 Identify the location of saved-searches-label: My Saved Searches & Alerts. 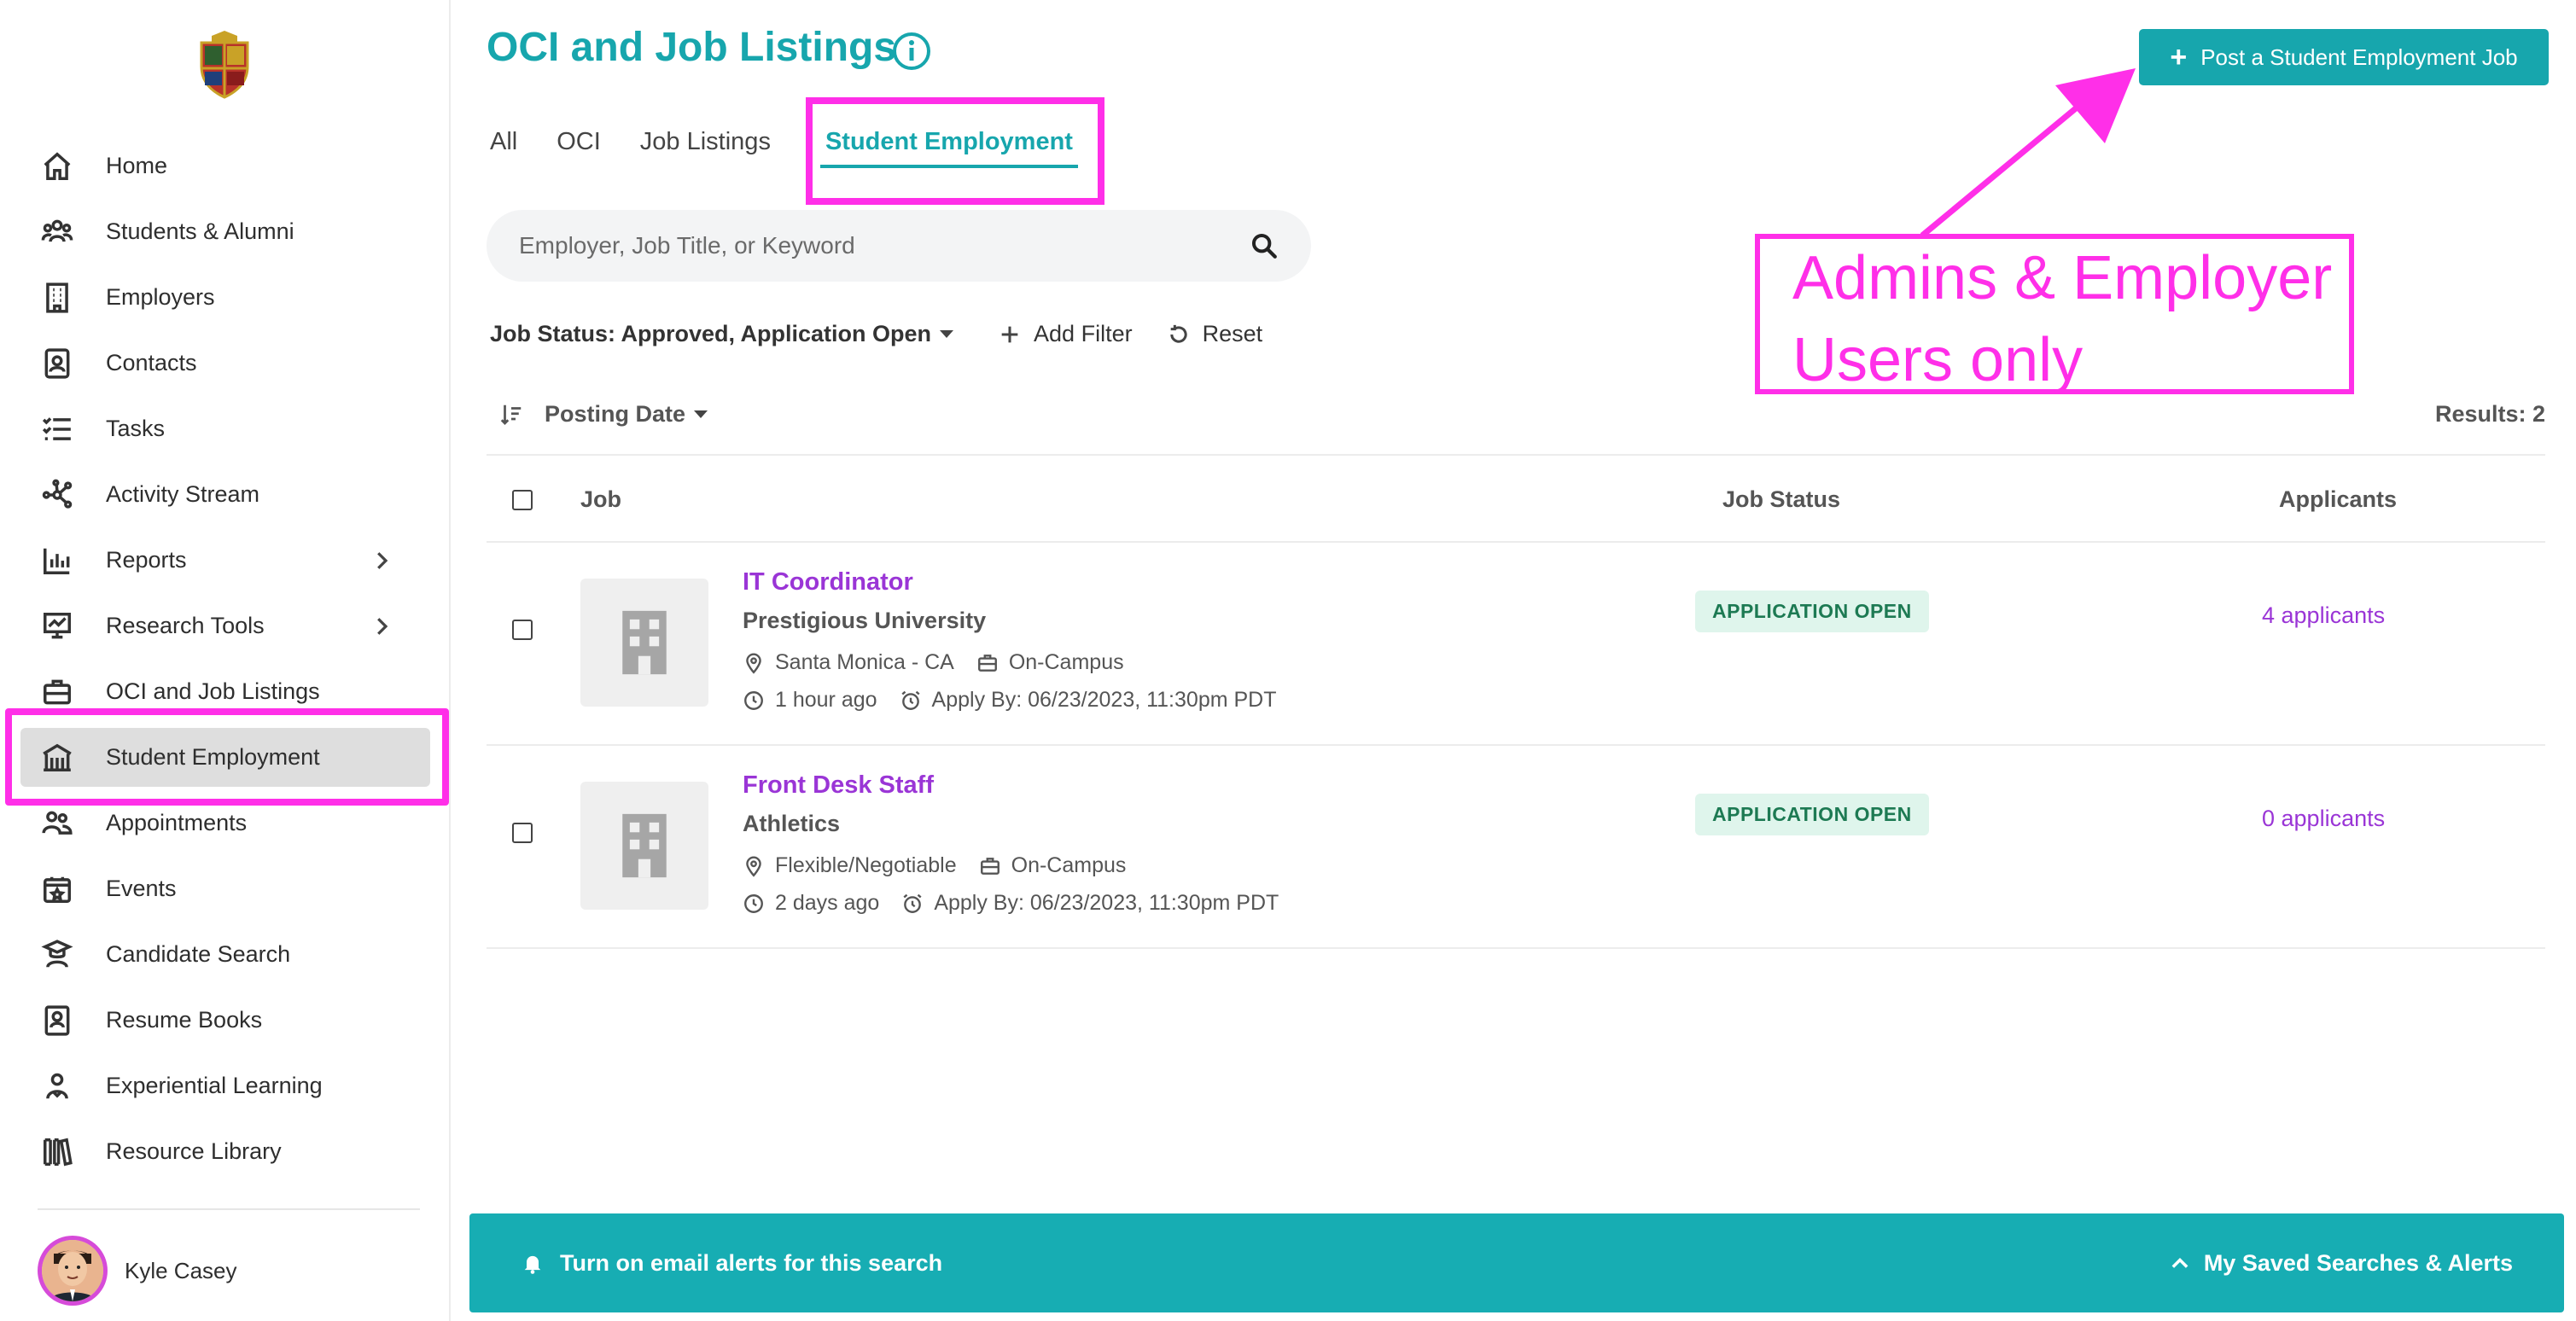
(2358, 1263).